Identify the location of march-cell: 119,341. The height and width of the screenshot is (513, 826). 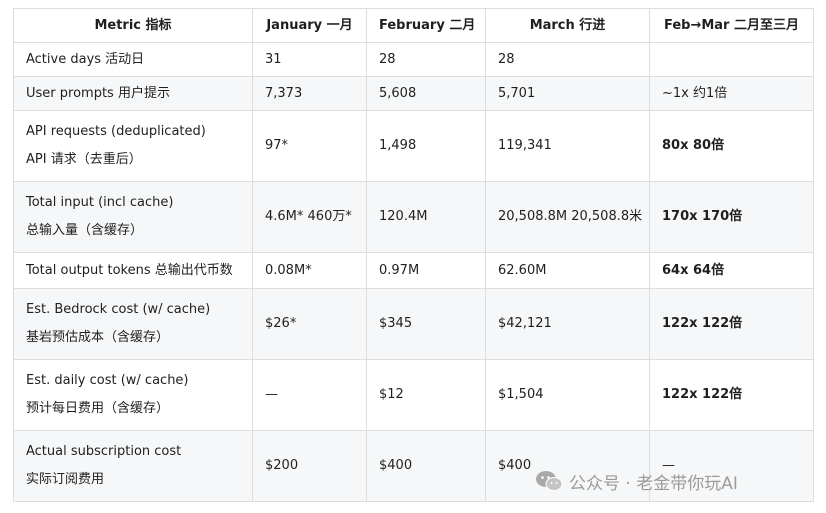
(567, 146).